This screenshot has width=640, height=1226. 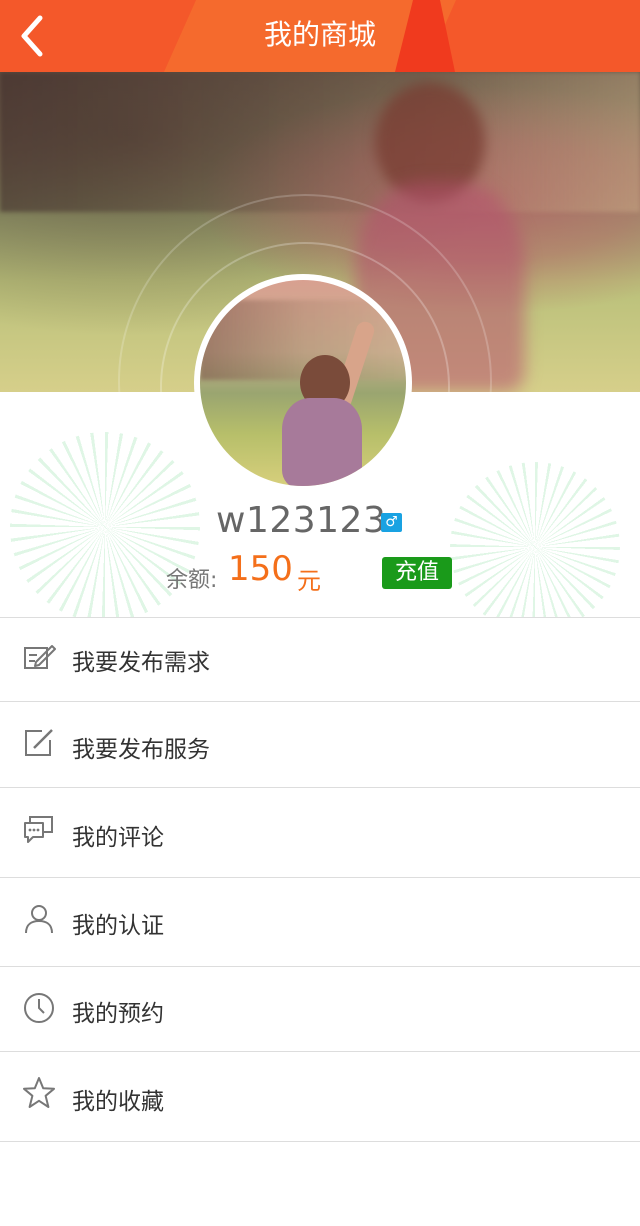 I want to click on comment-icon, so click(x=38, y=829).